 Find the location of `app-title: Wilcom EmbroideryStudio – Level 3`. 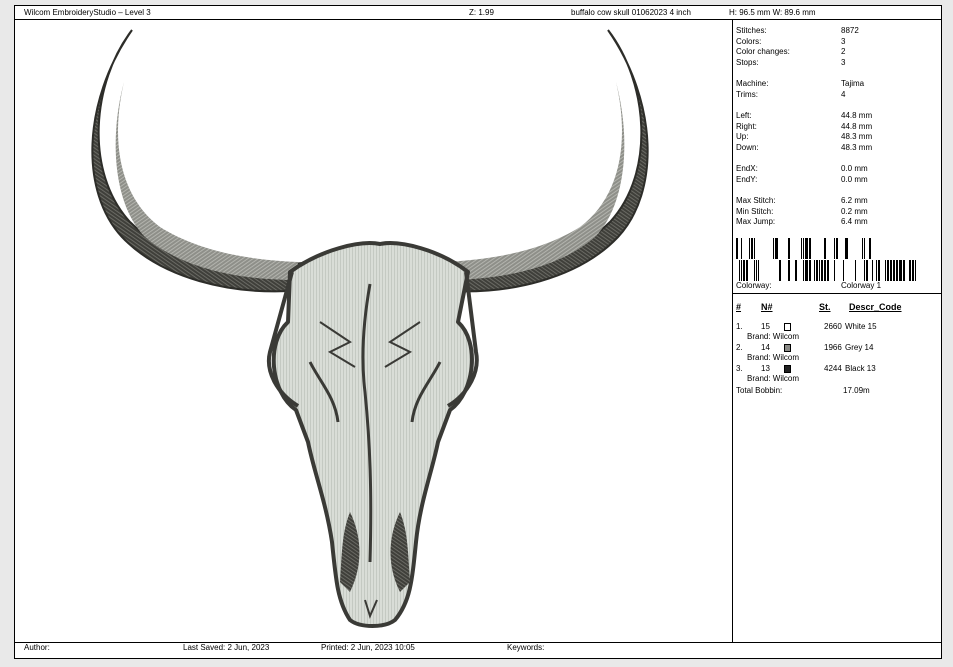

app-title: Wilcom EmbroideryStudio – Level 3 is located at coordinates (87, 12).